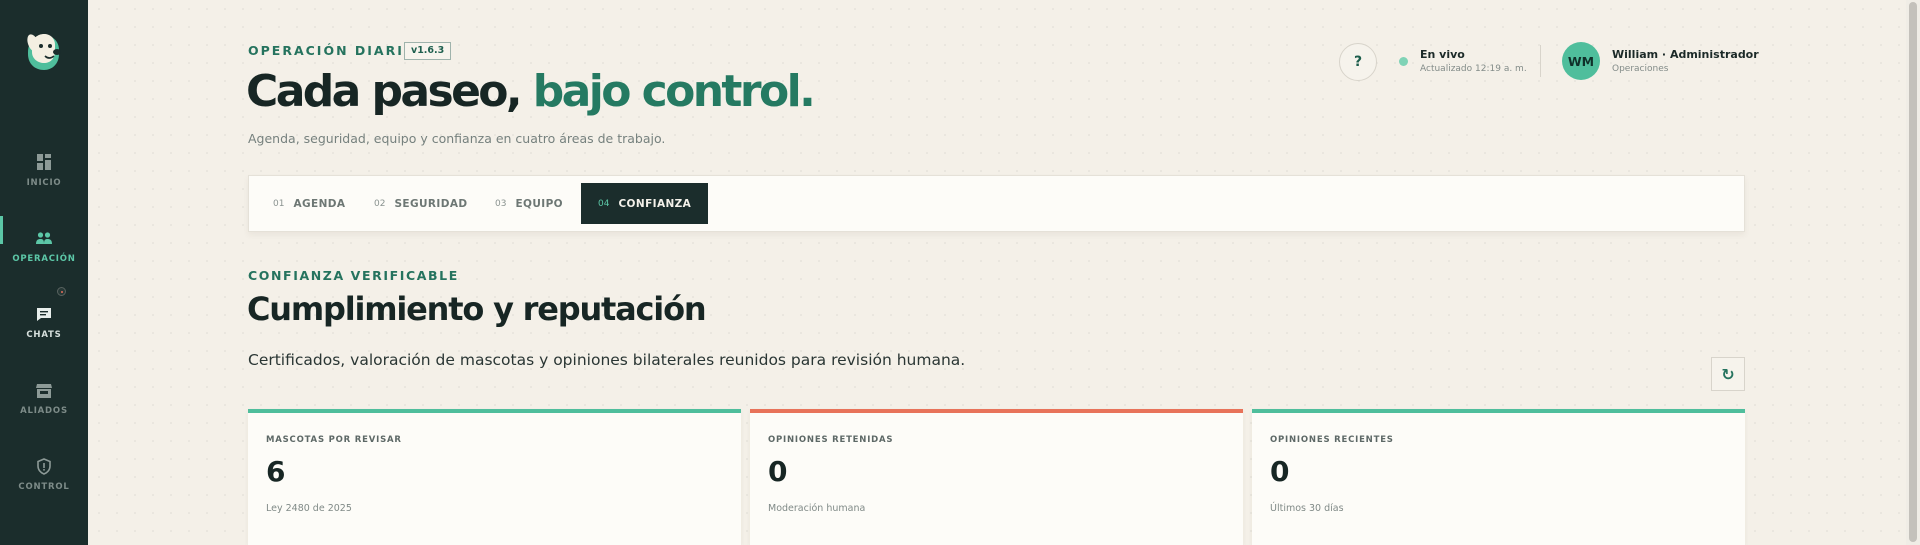 This screenshot has width=1920, height=545. Describe the element at coordinates (61, 291) in the screenshot. I see `notification-dot` at that location.